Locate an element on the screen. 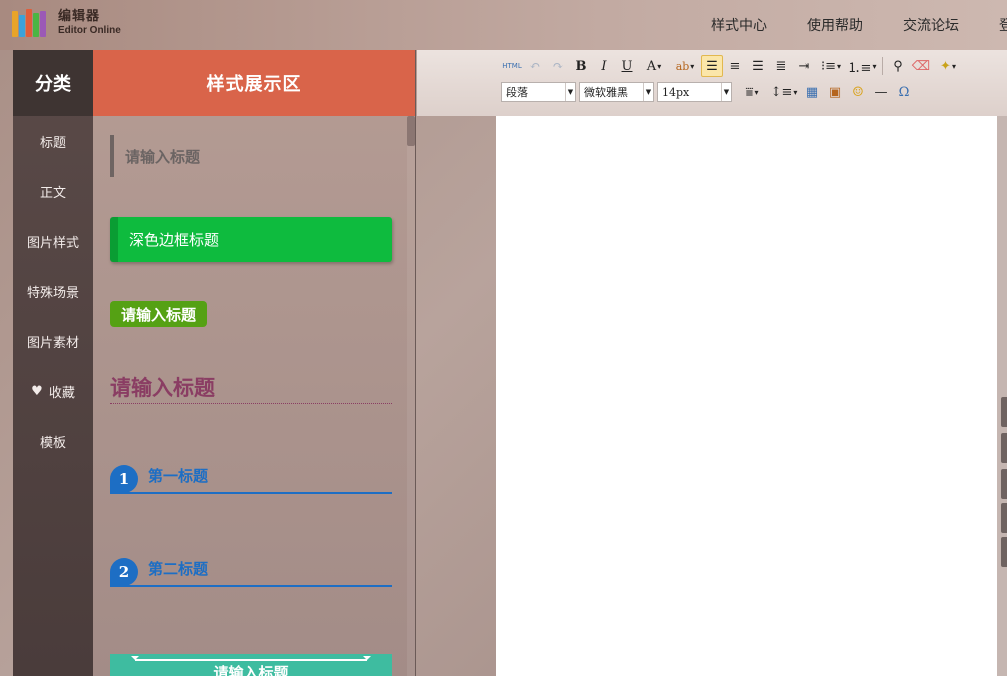  font-size-select: 14px ▼ is located at coordinates (694, 92).